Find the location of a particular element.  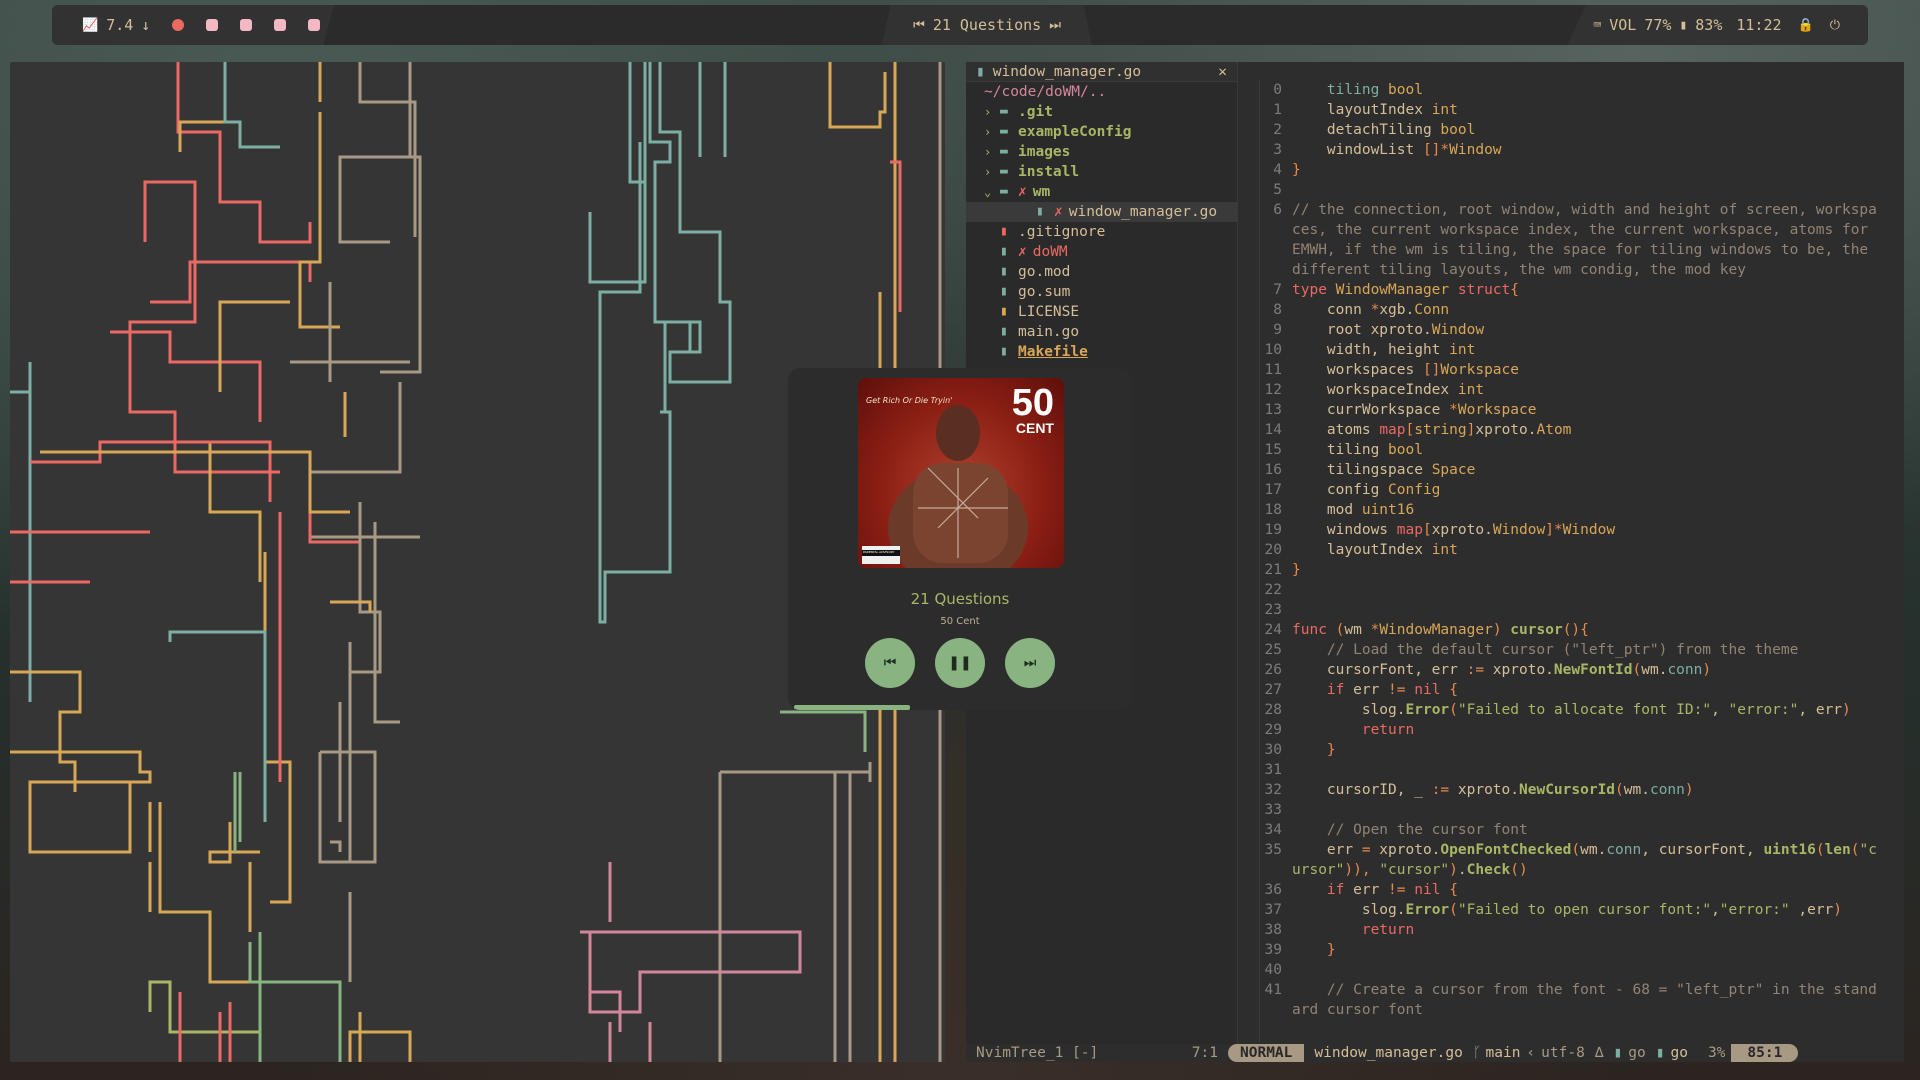

skip-forward-icon: ⏭ is located at coordinates (1030, 663).